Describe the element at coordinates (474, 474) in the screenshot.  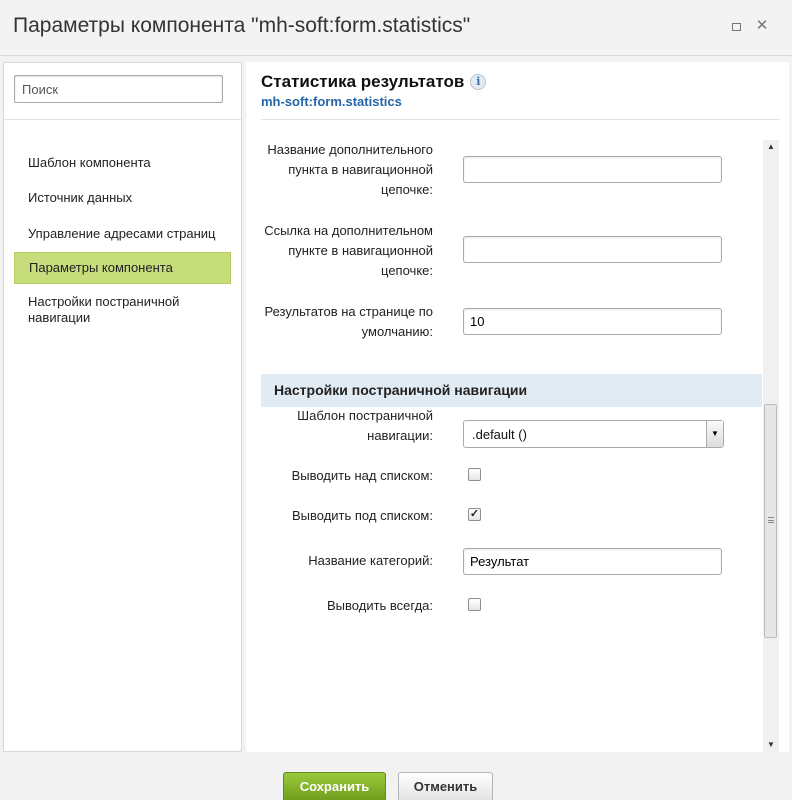
I see `show-top-checkbox` at that location.